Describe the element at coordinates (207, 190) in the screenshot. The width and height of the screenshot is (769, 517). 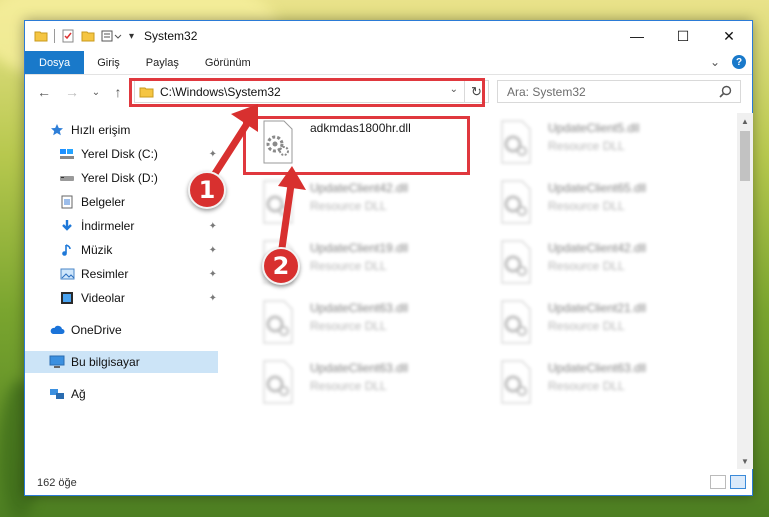
I see `step-1-marker: 1` at that location.